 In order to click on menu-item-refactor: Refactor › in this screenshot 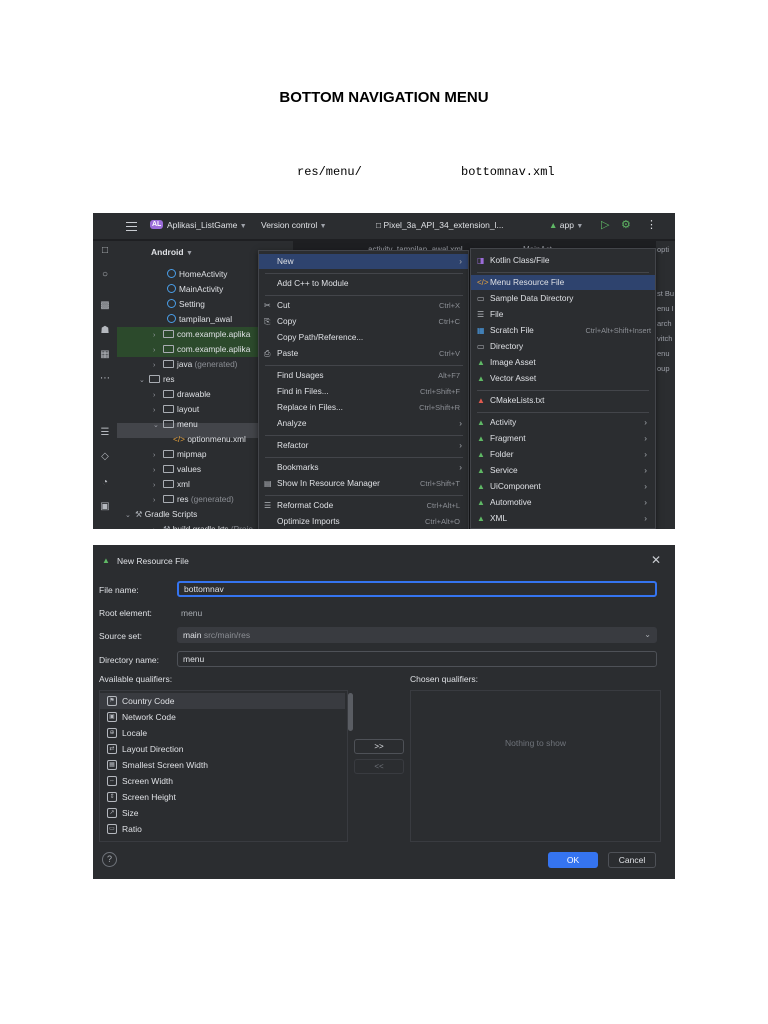, I will do `click(363, 445)`.